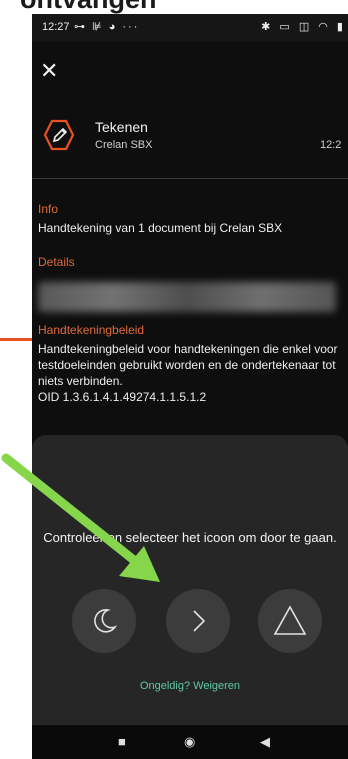 The width and height of the screenshot is (348, 759). Describe the element at coordinates (56, 27) in the screenshot. I see `status-time: 12:27` at that location.